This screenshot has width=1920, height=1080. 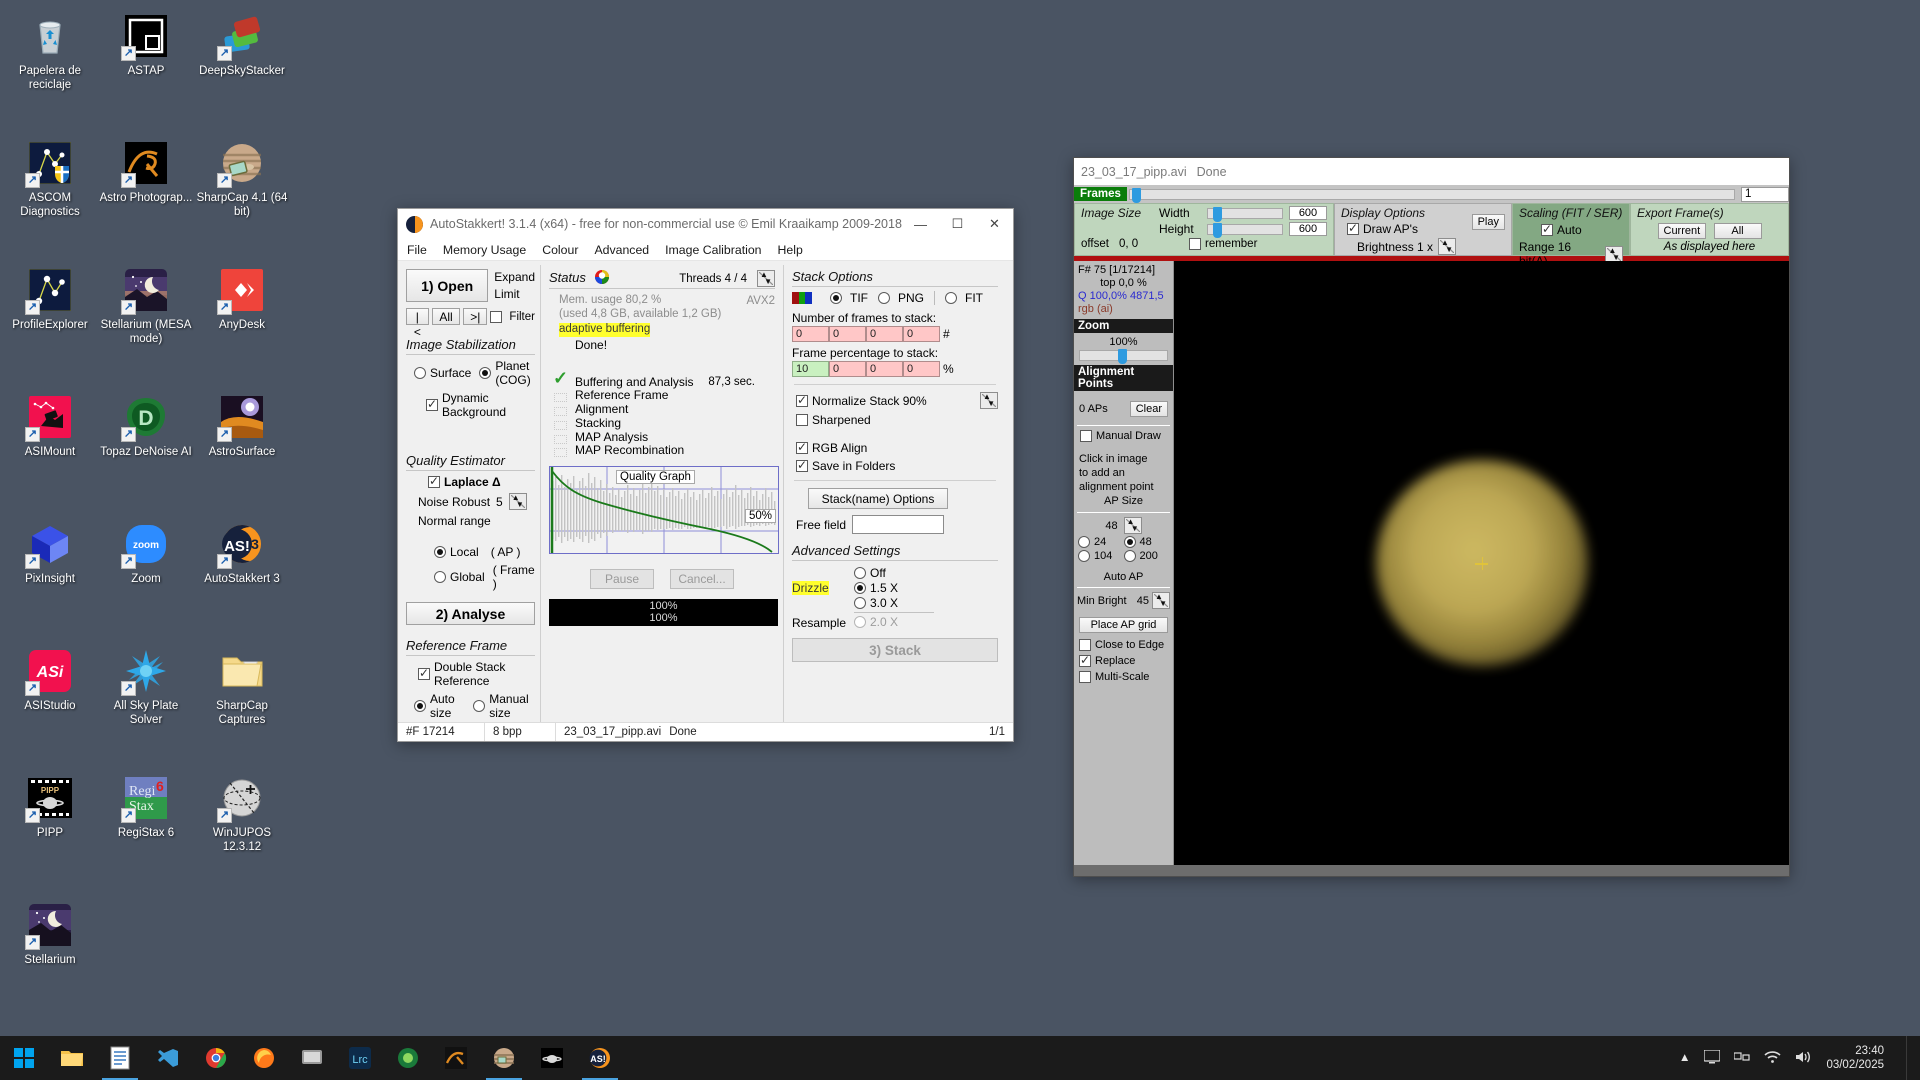 What do you see at coordinates (479, 706) in the screenshot?
I see `manual-size-radio` at bounding box center [479, 706].